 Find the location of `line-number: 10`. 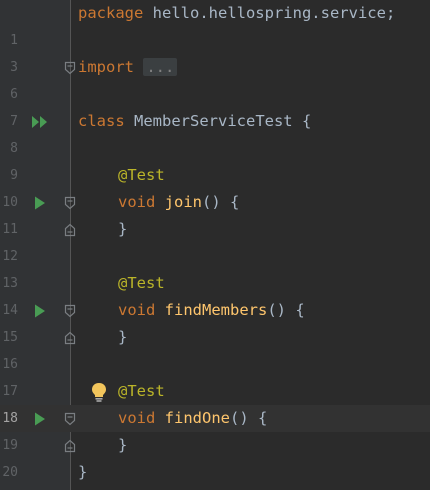

line-number: 10 is located at coordinates (10, 202).